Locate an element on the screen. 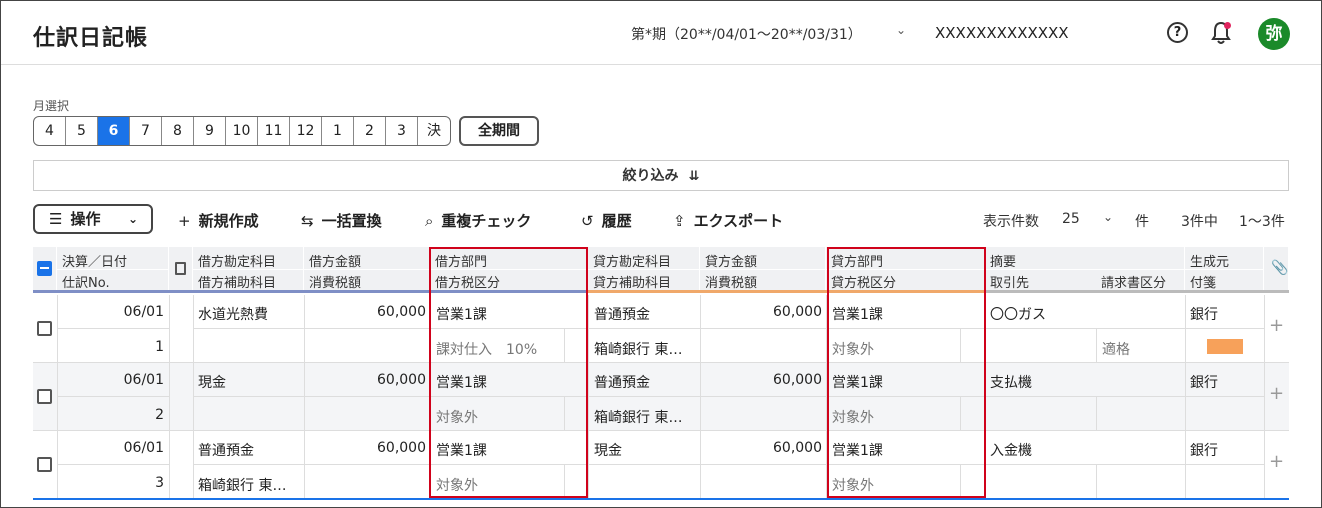 The image size is (1322, 508). other-color-bar is located at coordinates (1137, 291).